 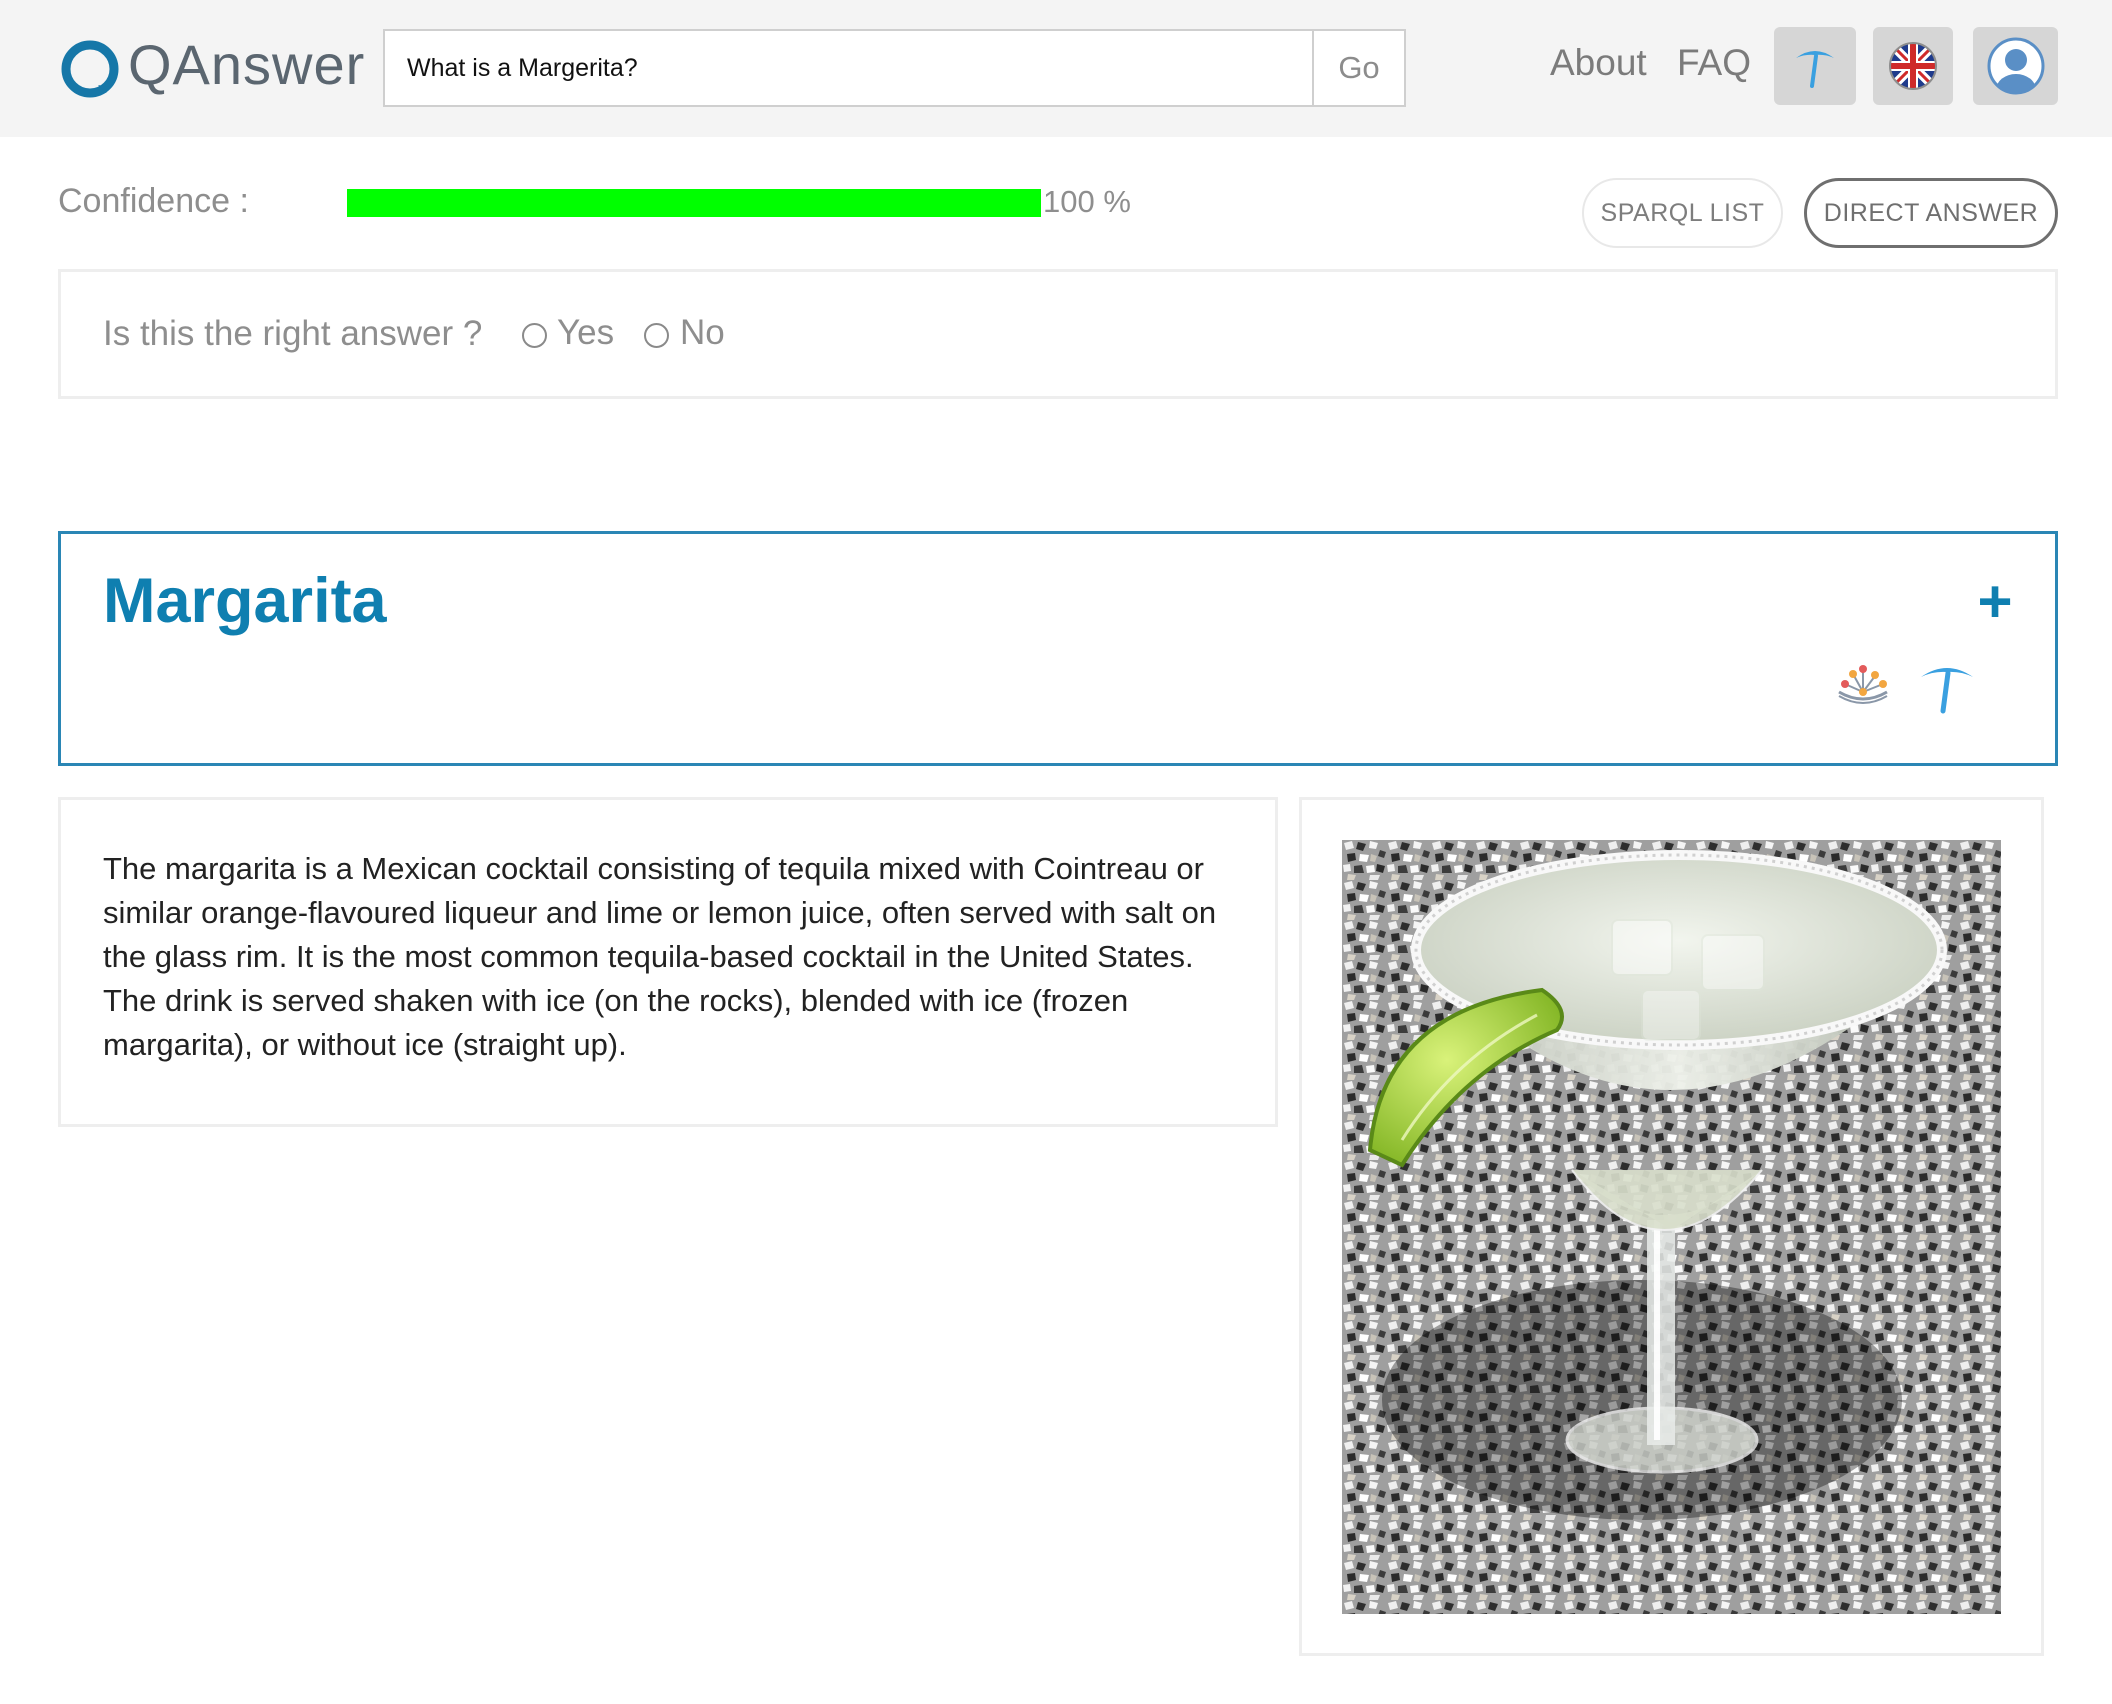 I want to click on margarita-image, so click(x=1671, y=1227).